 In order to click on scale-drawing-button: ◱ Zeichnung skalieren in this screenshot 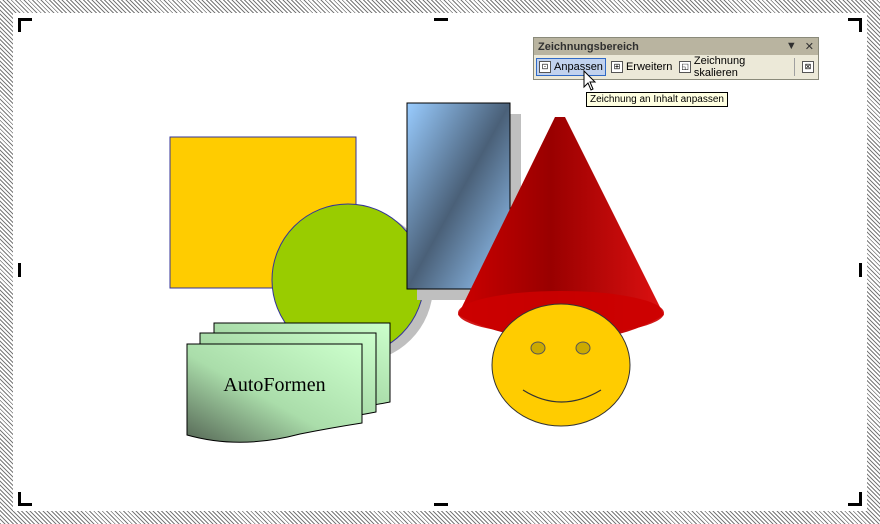, I will do `click(733, 67)`.